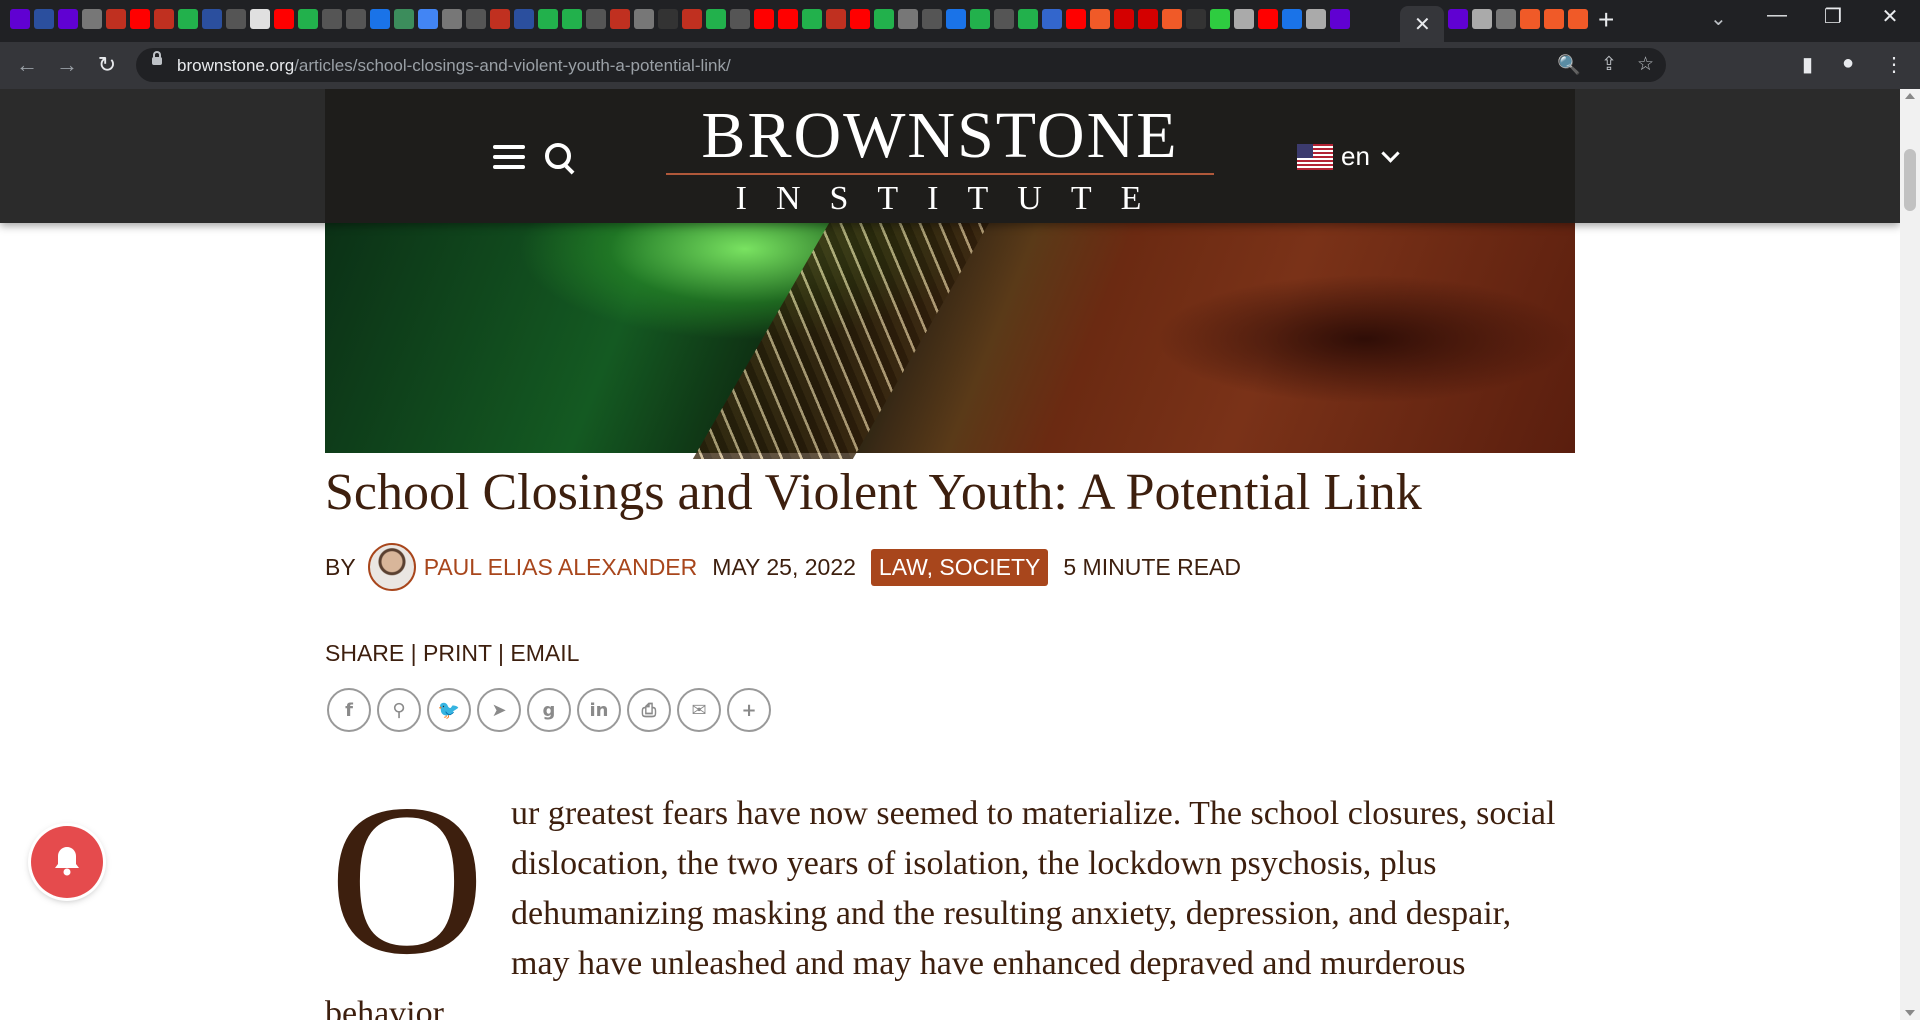 The width and height of the screenshot is (1920, 1020). Describe the element at coordinates (649, 710) in the screenshot. I see `print-icon: ⎙` at that location.